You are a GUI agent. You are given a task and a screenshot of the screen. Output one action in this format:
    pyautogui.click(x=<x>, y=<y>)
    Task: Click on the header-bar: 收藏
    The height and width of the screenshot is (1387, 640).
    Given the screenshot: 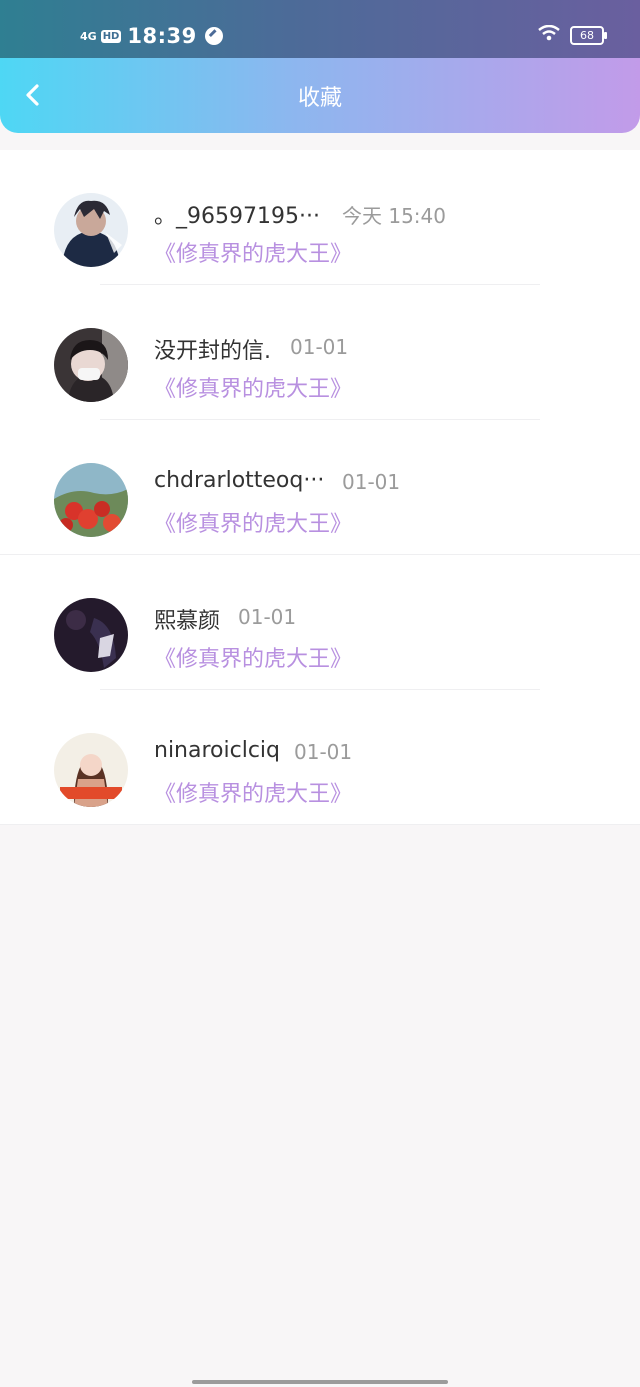 What is the action you would take?
    pyautogui.click(x=320, y=95)
    